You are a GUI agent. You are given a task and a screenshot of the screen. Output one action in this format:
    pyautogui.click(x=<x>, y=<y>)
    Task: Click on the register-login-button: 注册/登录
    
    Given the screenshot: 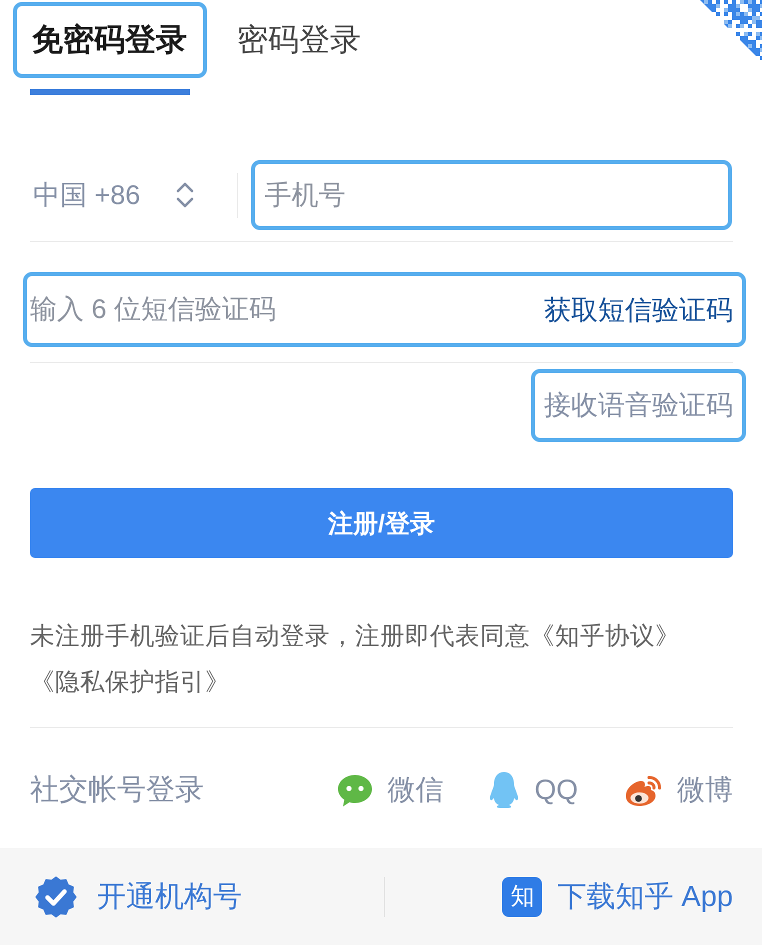 What is the action you would take?
    pyautogui.click(x=381, y=523)
    